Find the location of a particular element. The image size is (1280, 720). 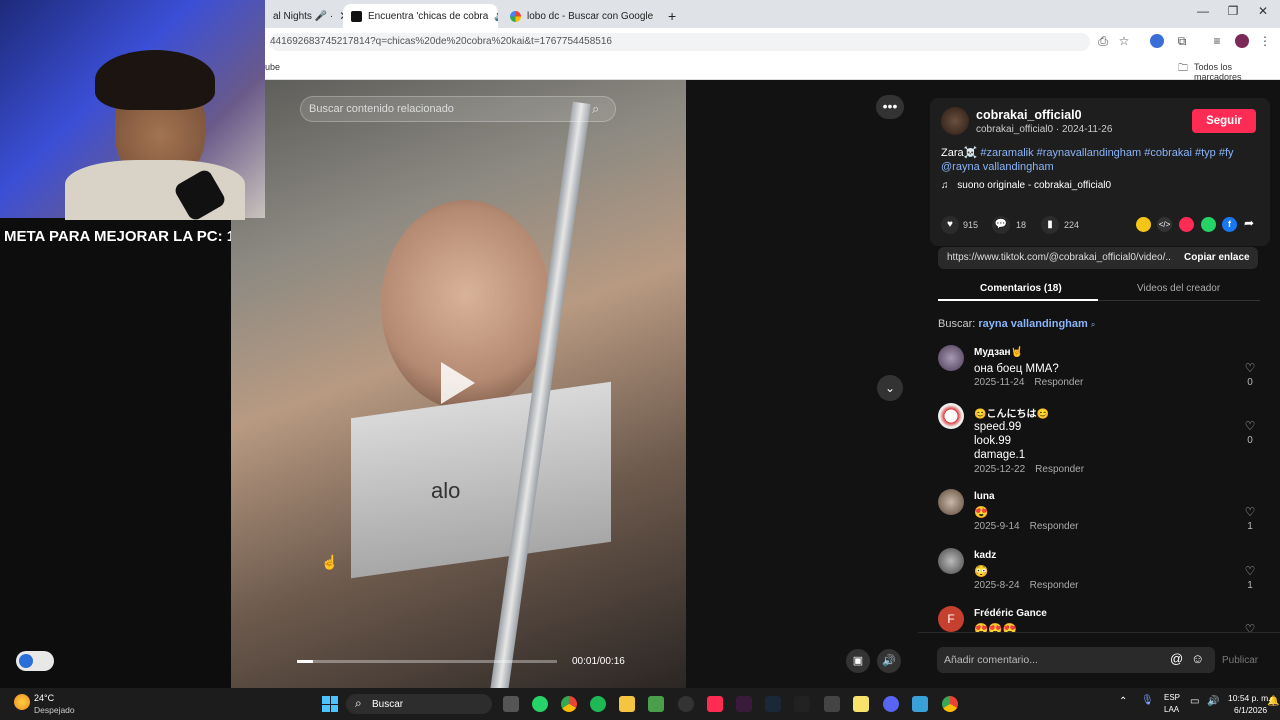

tab-comments: Comentarios (18) is located at coordinates (1021, 288).